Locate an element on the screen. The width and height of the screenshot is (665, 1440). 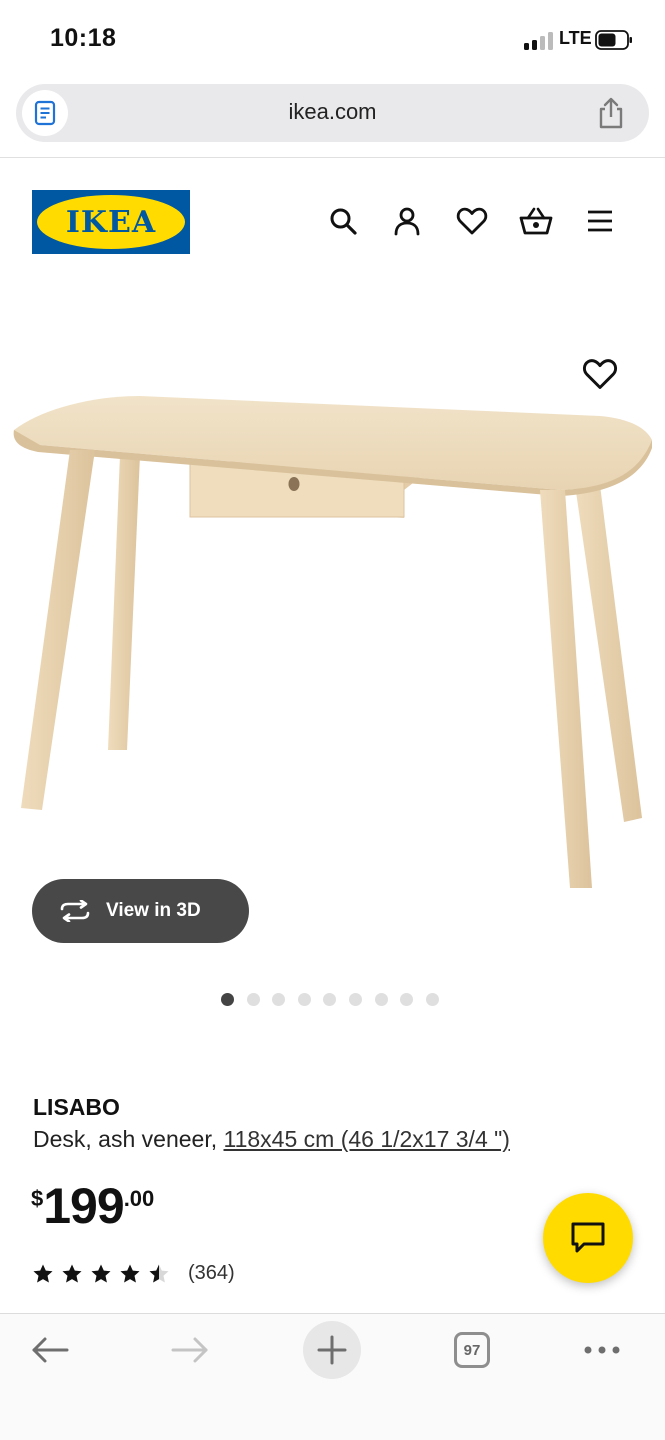
ikea-logo: IKEA is located at coordinates (111, 222).